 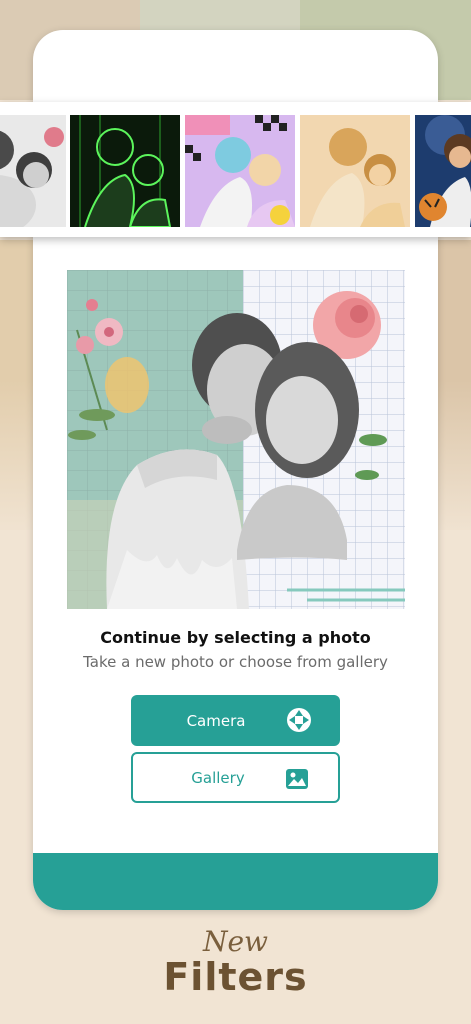 I want to click on promo-new-label: New, so click(x=235, y=941).